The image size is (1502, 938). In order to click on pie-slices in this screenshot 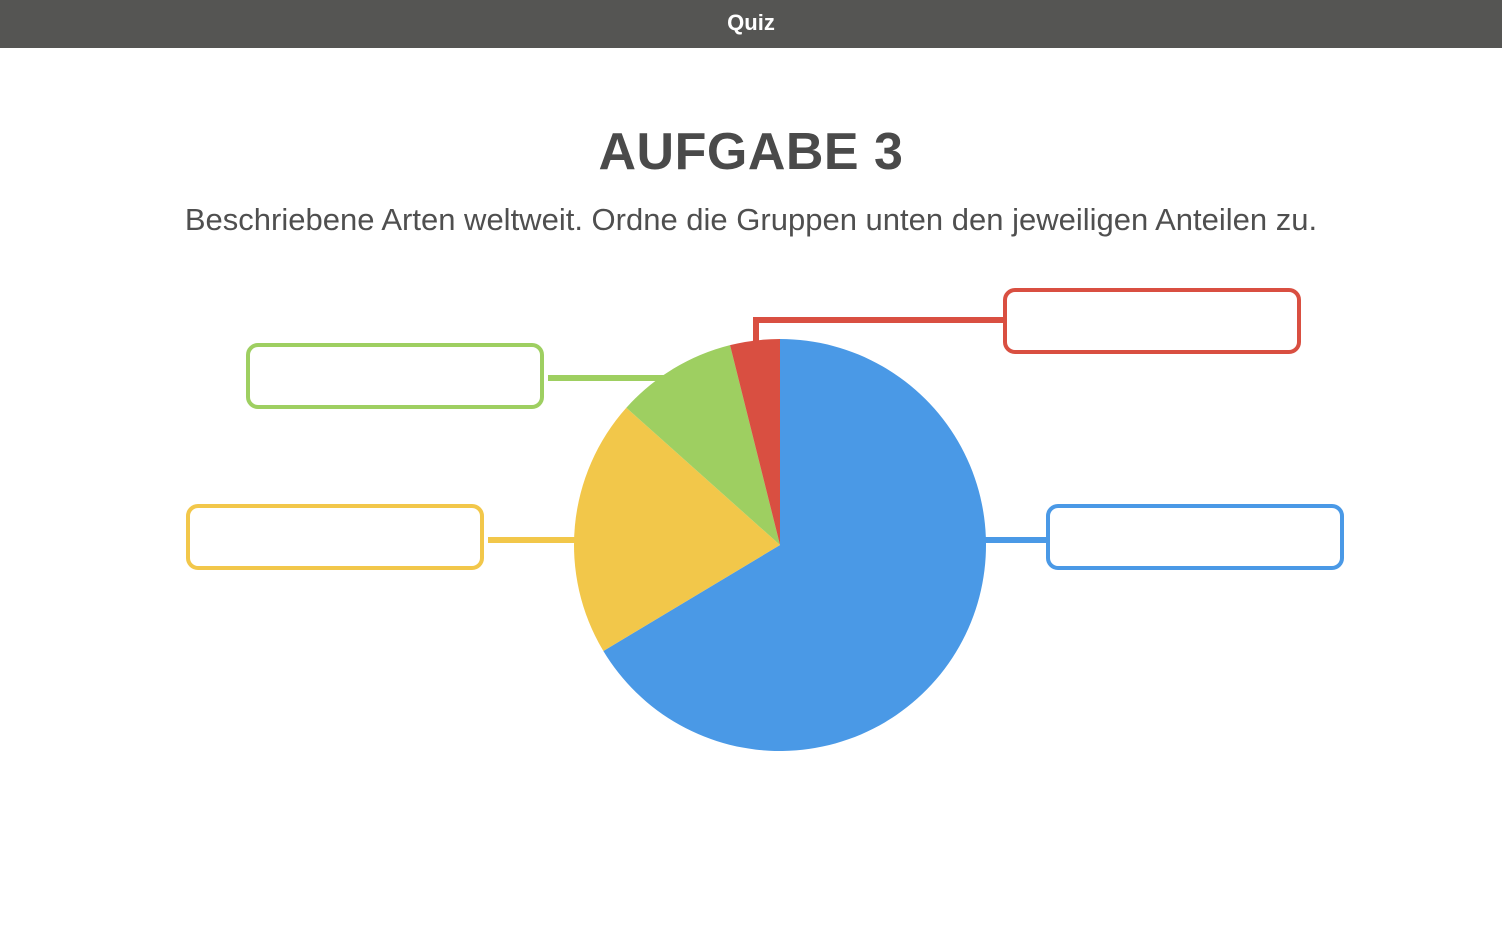, I will do `click(780, 544)`.